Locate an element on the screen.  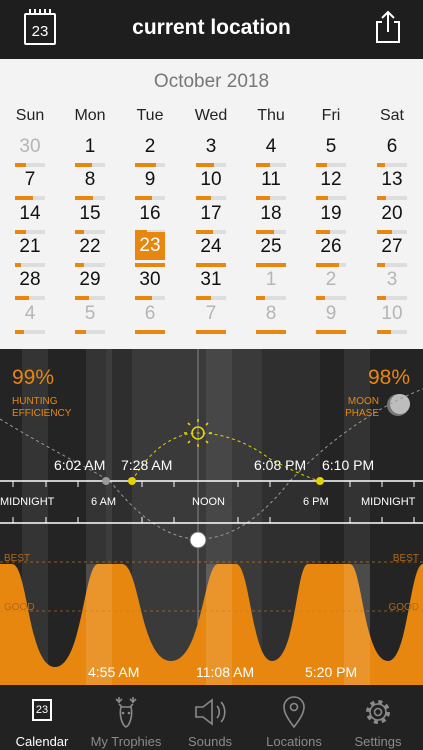
weekday-label: Sat is located at coordinates (391, 115).